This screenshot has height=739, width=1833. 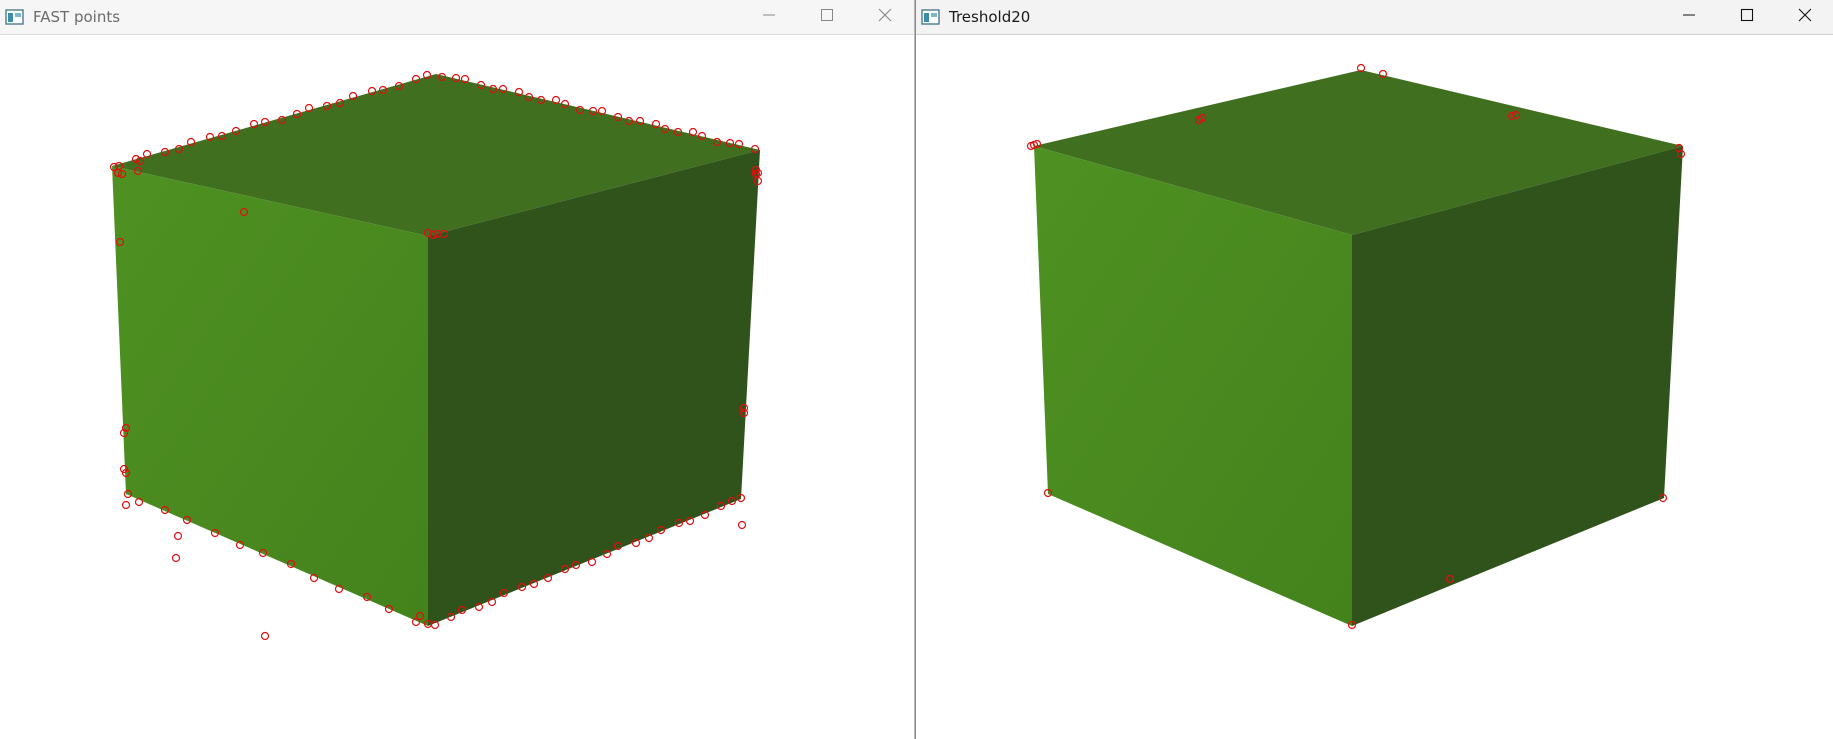 I want to click on window-title: FAST points, so click(x=77, y=17).